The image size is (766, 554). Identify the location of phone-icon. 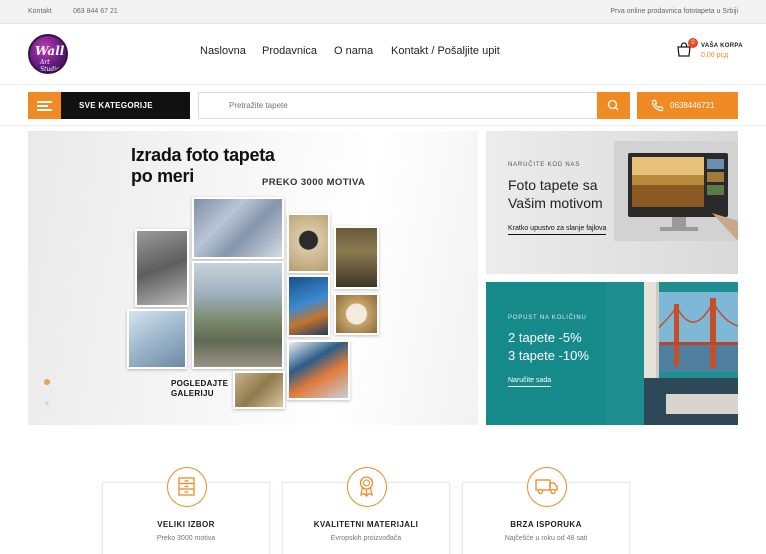
(657, 105).